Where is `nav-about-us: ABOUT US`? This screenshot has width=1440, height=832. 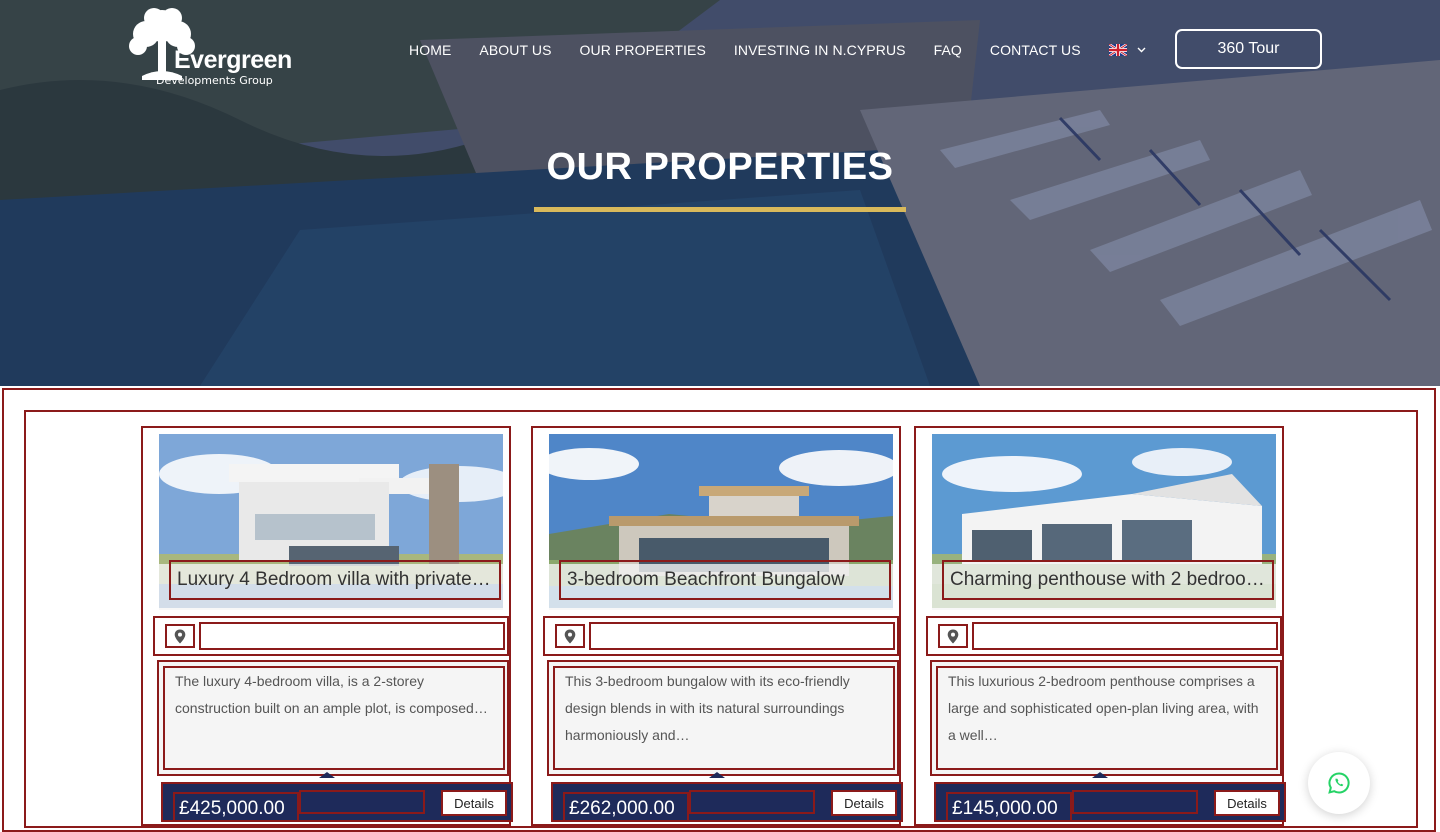
nav-about-us: ABOUT US is located at coordinates (515, 50).